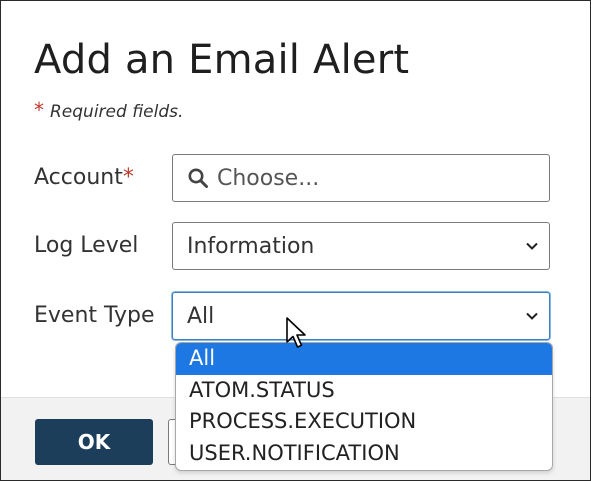  Describe the element at coordinates (222, 60) in the screenshot. I see `dialog-title: Add an Email Alert` at that location.